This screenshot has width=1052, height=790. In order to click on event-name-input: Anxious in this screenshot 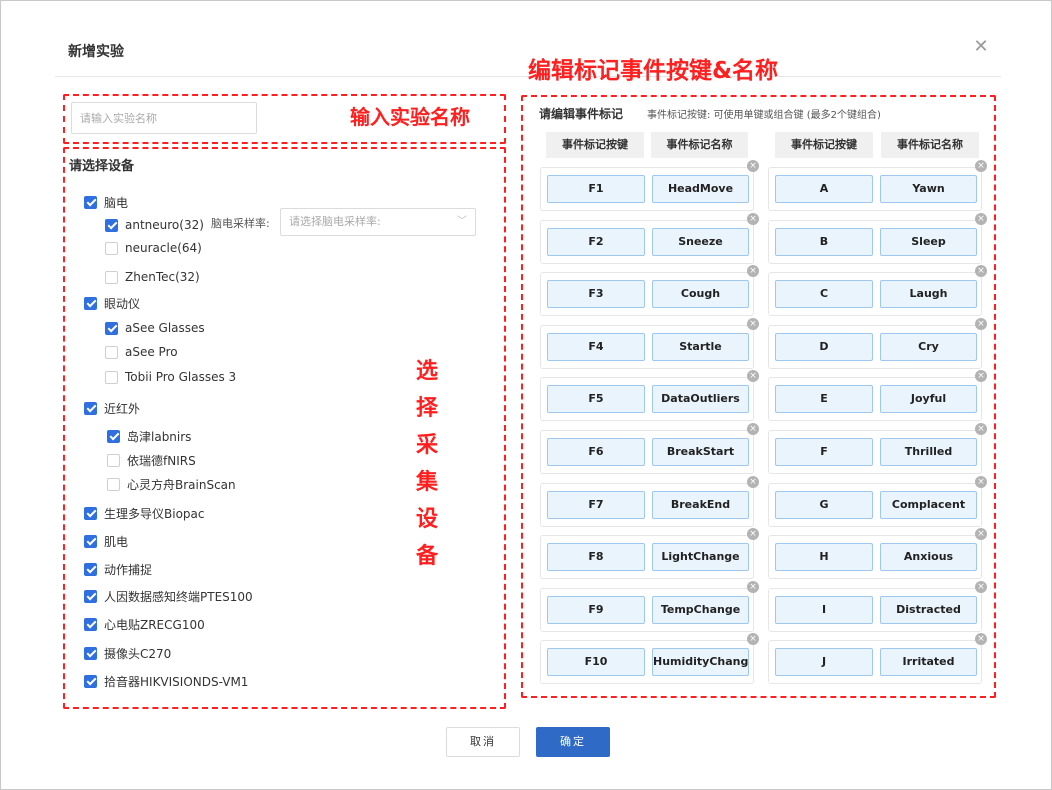, I will do `click(928, 557)`.